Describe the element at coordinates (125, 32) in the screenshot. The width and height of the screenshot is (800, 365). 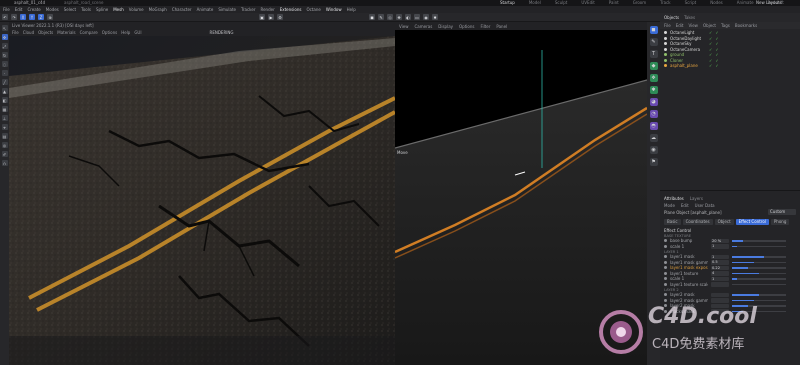
I see `lv-menu-help: Help` at that location.